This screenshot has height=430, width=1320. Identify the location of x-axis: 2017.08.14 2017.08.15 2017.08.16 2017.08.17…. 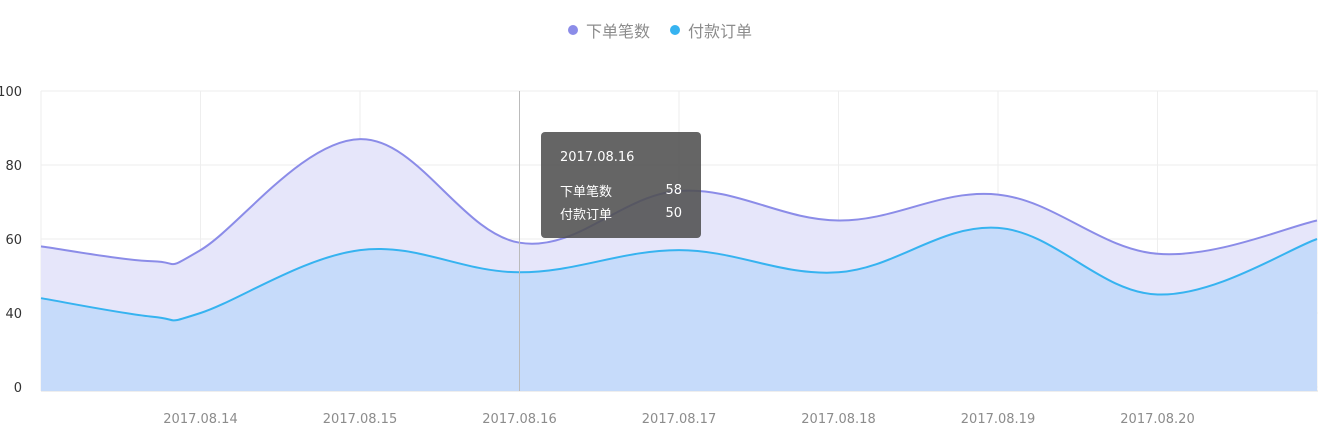
(678, 419).